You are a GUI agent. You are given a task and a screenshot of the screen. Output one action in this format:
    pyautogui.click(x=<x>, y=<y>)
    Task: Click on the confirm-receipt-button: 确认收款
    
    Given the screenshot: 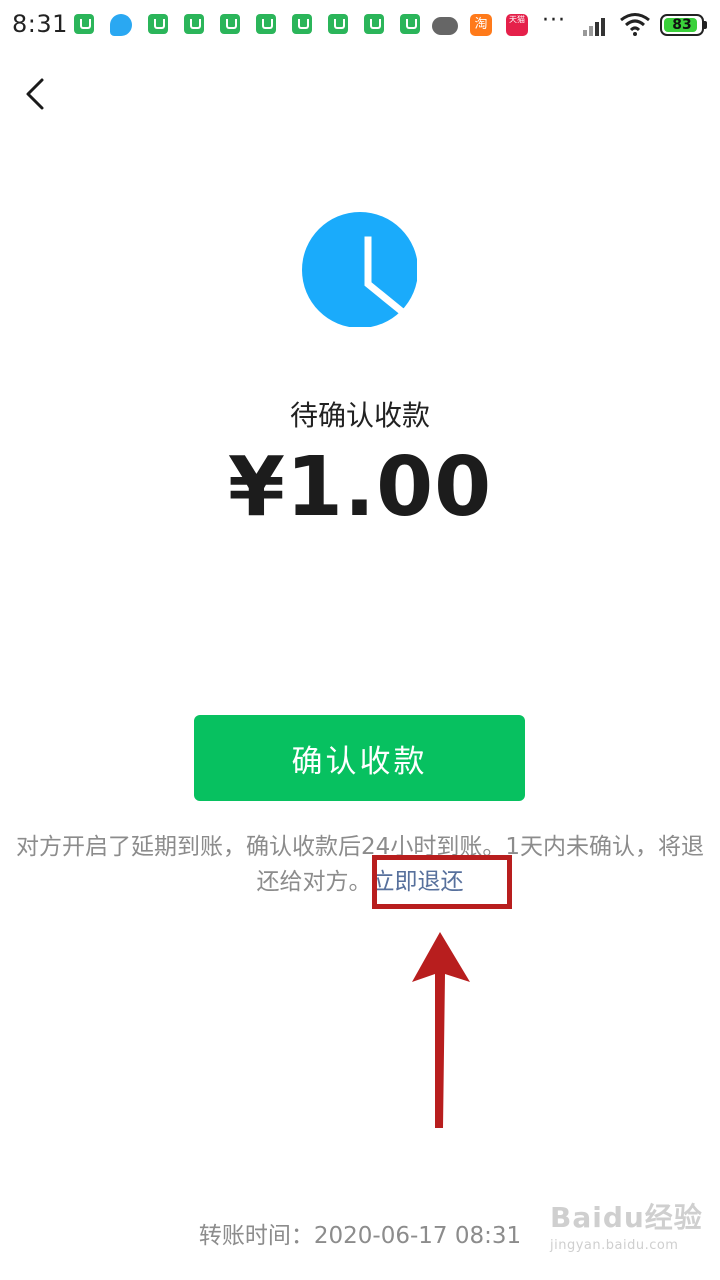 What is the action you would take?
    pyautogui.click(x=359, y=758)
    